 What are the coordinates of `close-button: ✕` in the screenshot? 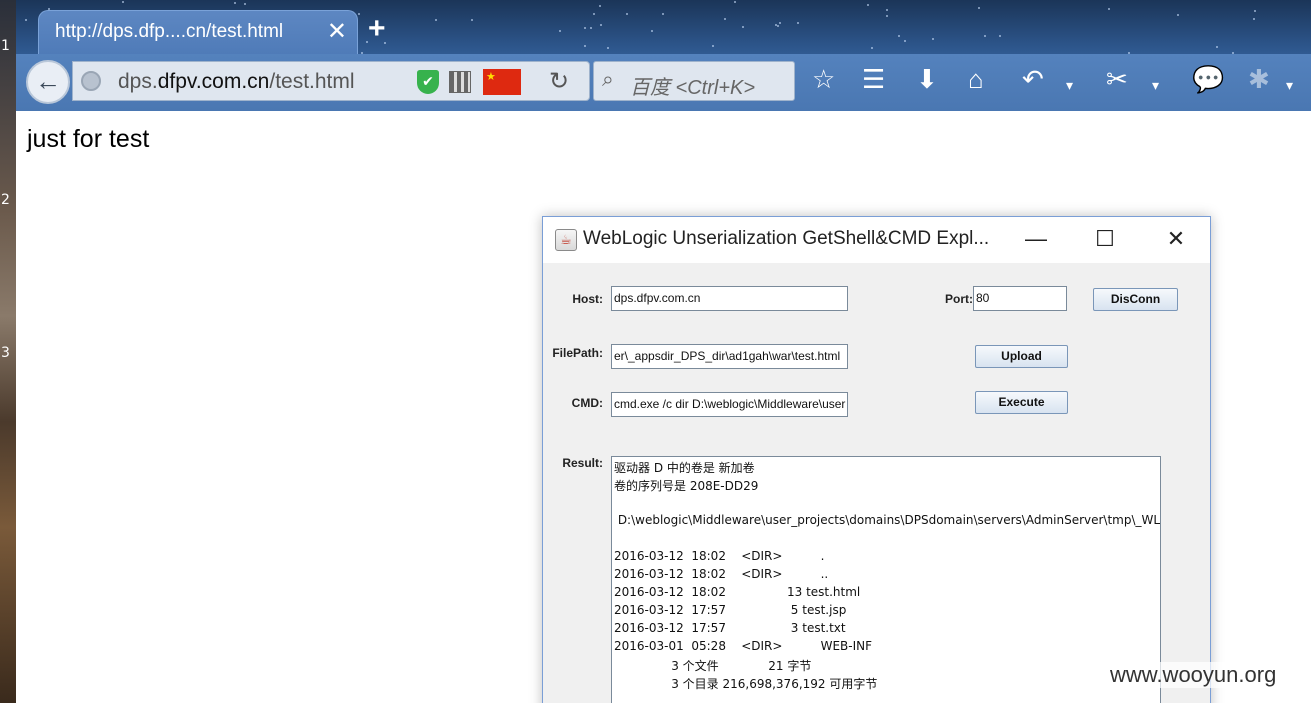 It's located at (1176, 240).